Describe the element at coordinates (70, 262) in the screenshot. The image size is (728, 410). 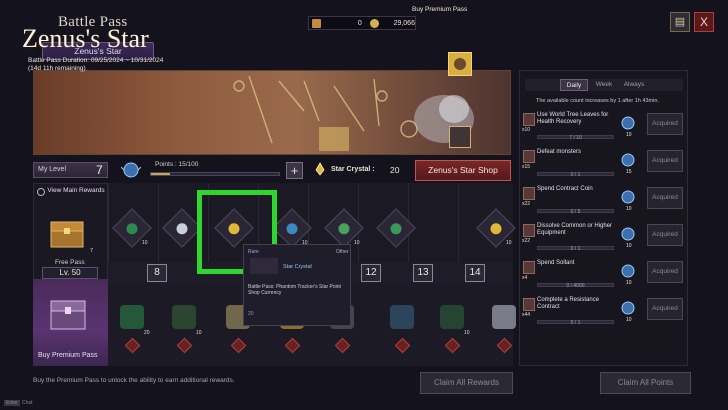
I see `free-pass-label: Free Pass` at that location.